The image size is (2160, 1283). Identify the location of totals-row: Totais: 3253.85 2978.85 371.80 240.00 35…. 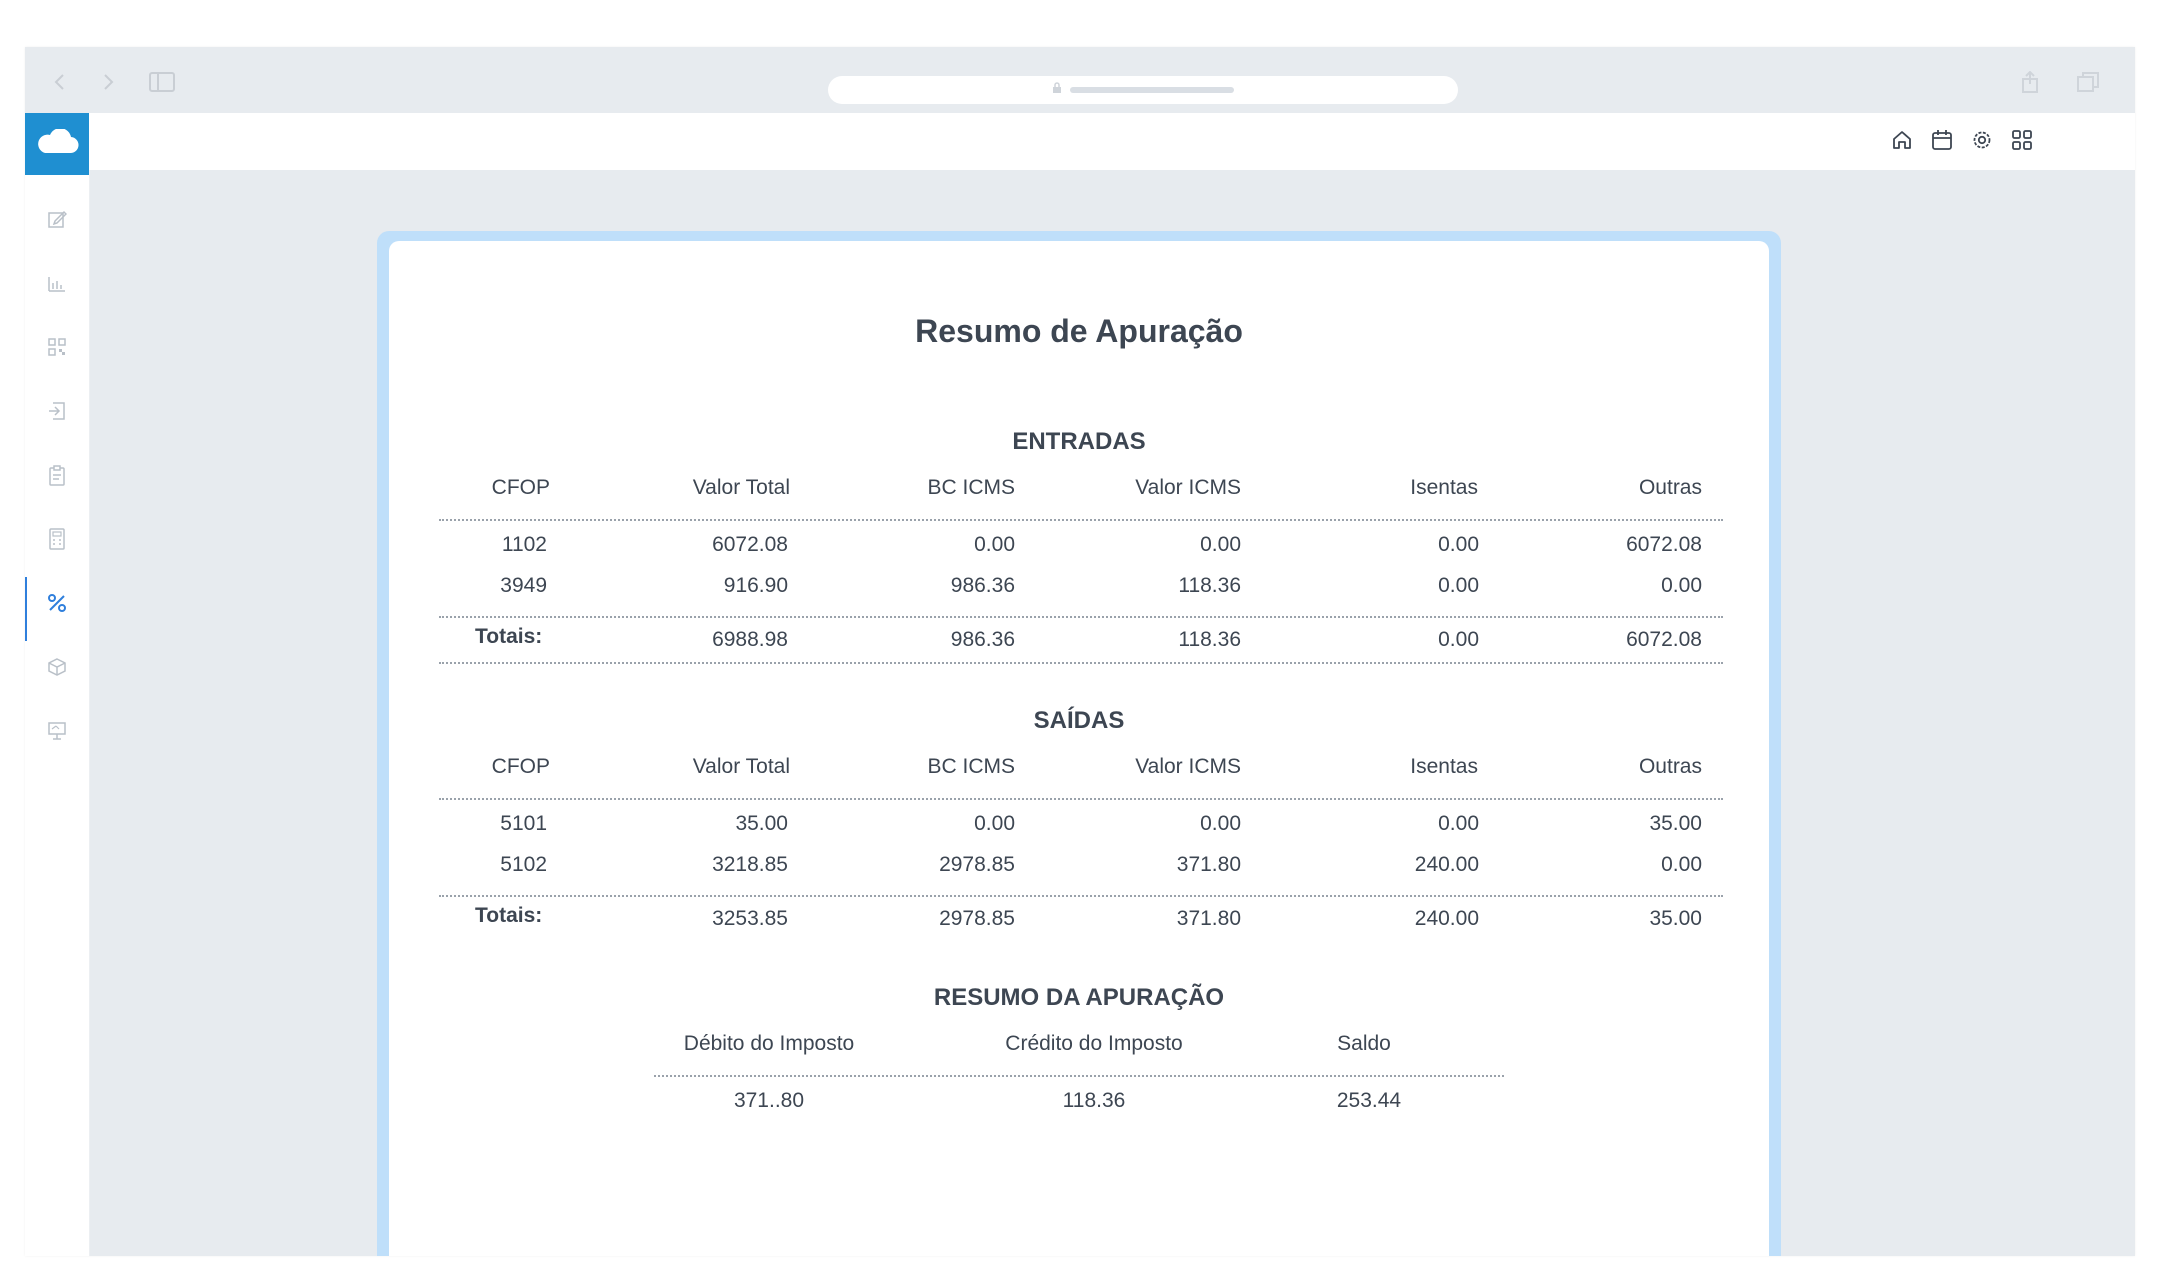
(1081, 919).